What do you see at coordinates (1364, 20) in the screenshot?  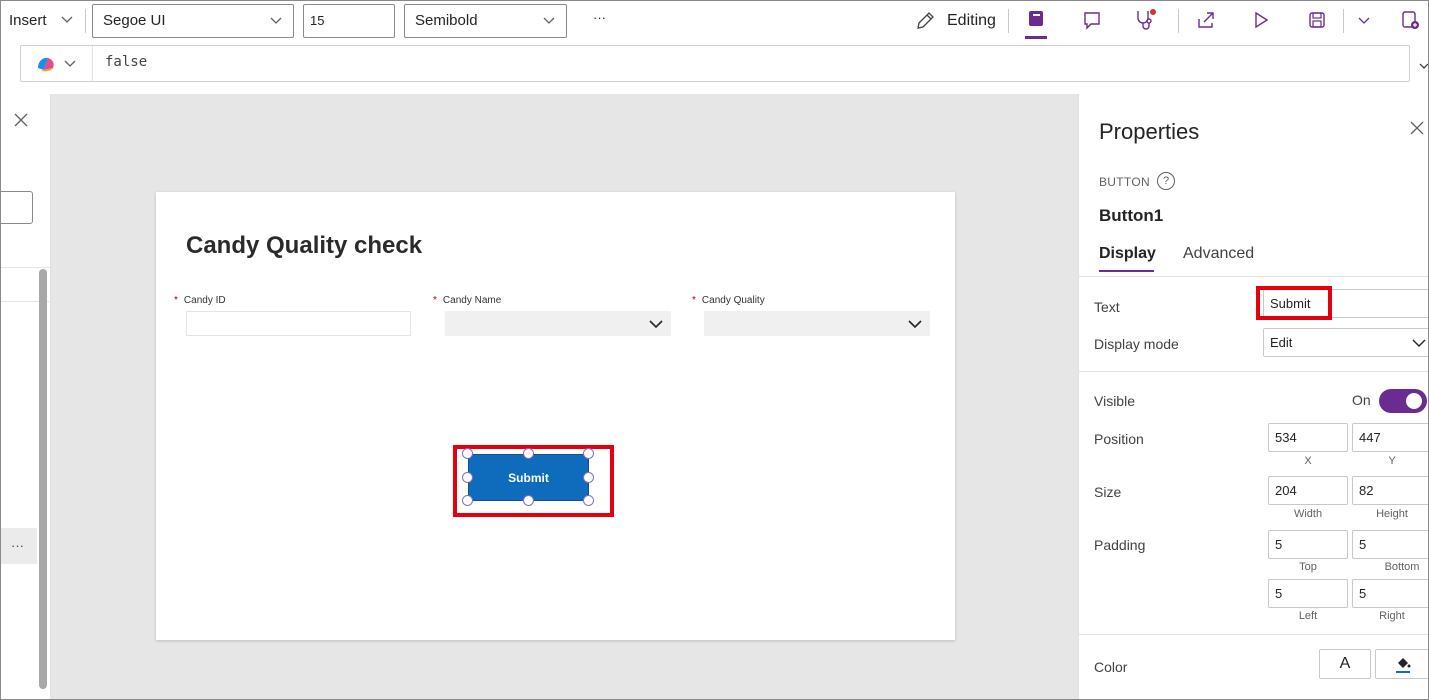 I see `save-options-chevron-icon` at bounding box center [1364, 20].